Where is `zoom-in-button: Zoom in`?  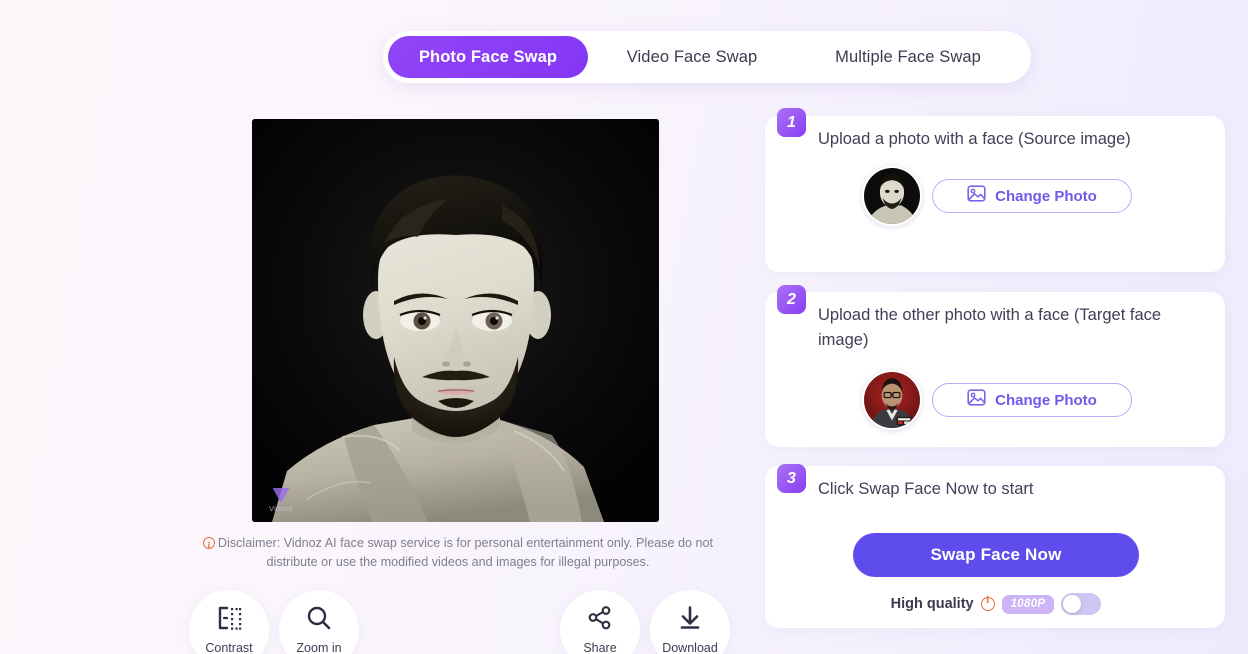
zoom-in-button: Zoom in is located at coordinates (319, 622).